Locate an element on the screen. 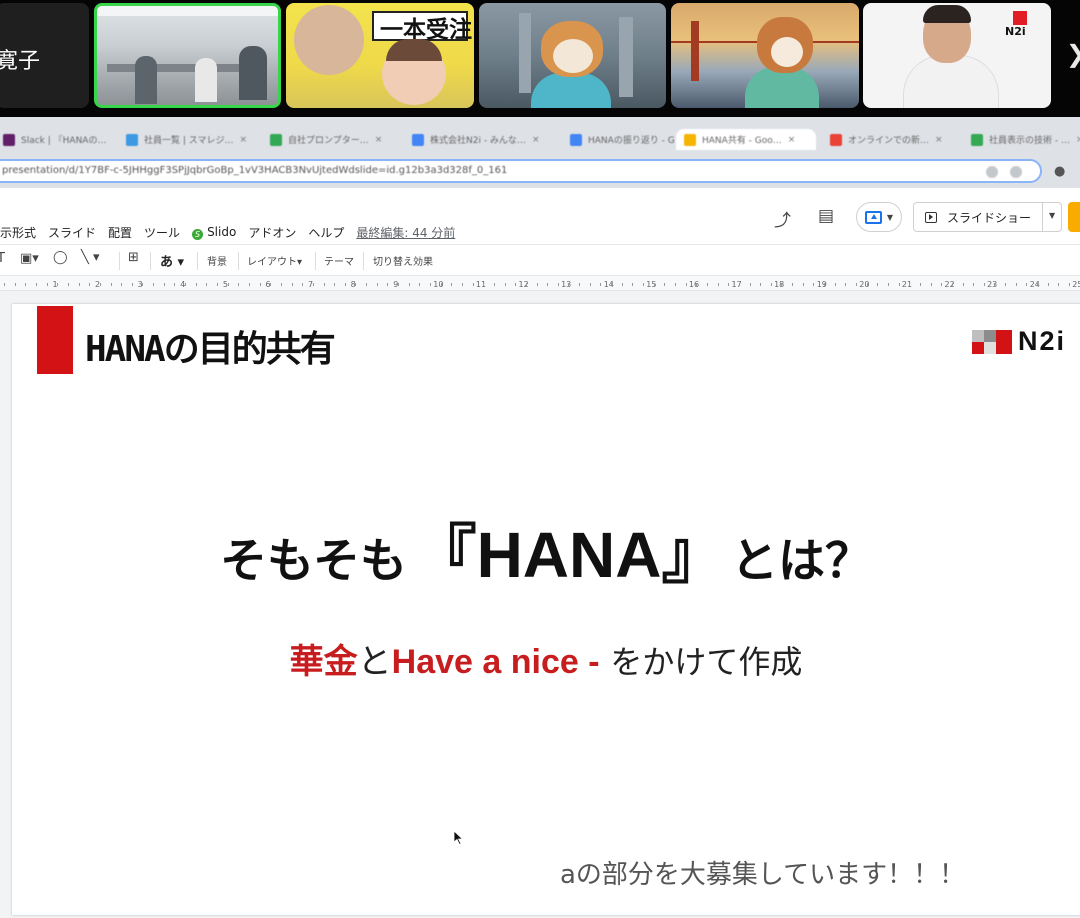 This screenshot has width=1080, height=918. browser-tab: HANA共有 - Goo… × is located at coordinates (746, 139).